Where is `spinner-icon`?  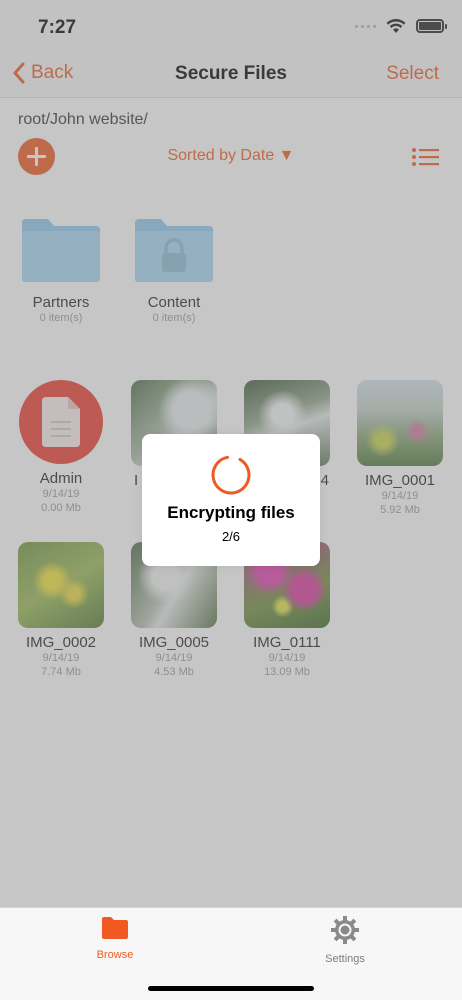 spinner-icon is located at coordinates (231, 475).